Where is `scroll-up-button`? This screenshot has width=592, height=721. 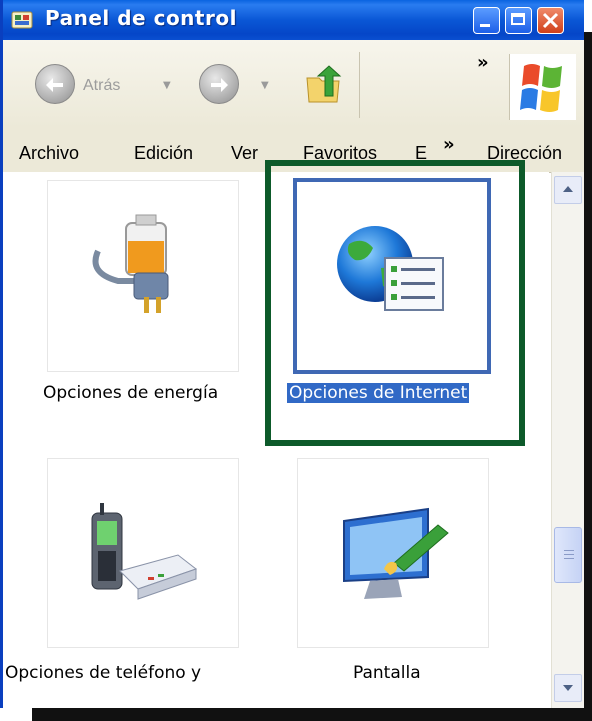 scroll-up-button is located at coordinates (568, 190).